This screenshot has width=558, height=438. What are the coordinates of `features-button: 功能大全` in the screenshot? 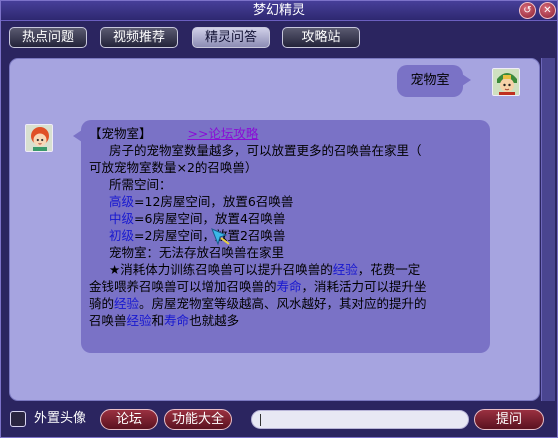 It's located at (198, 419).